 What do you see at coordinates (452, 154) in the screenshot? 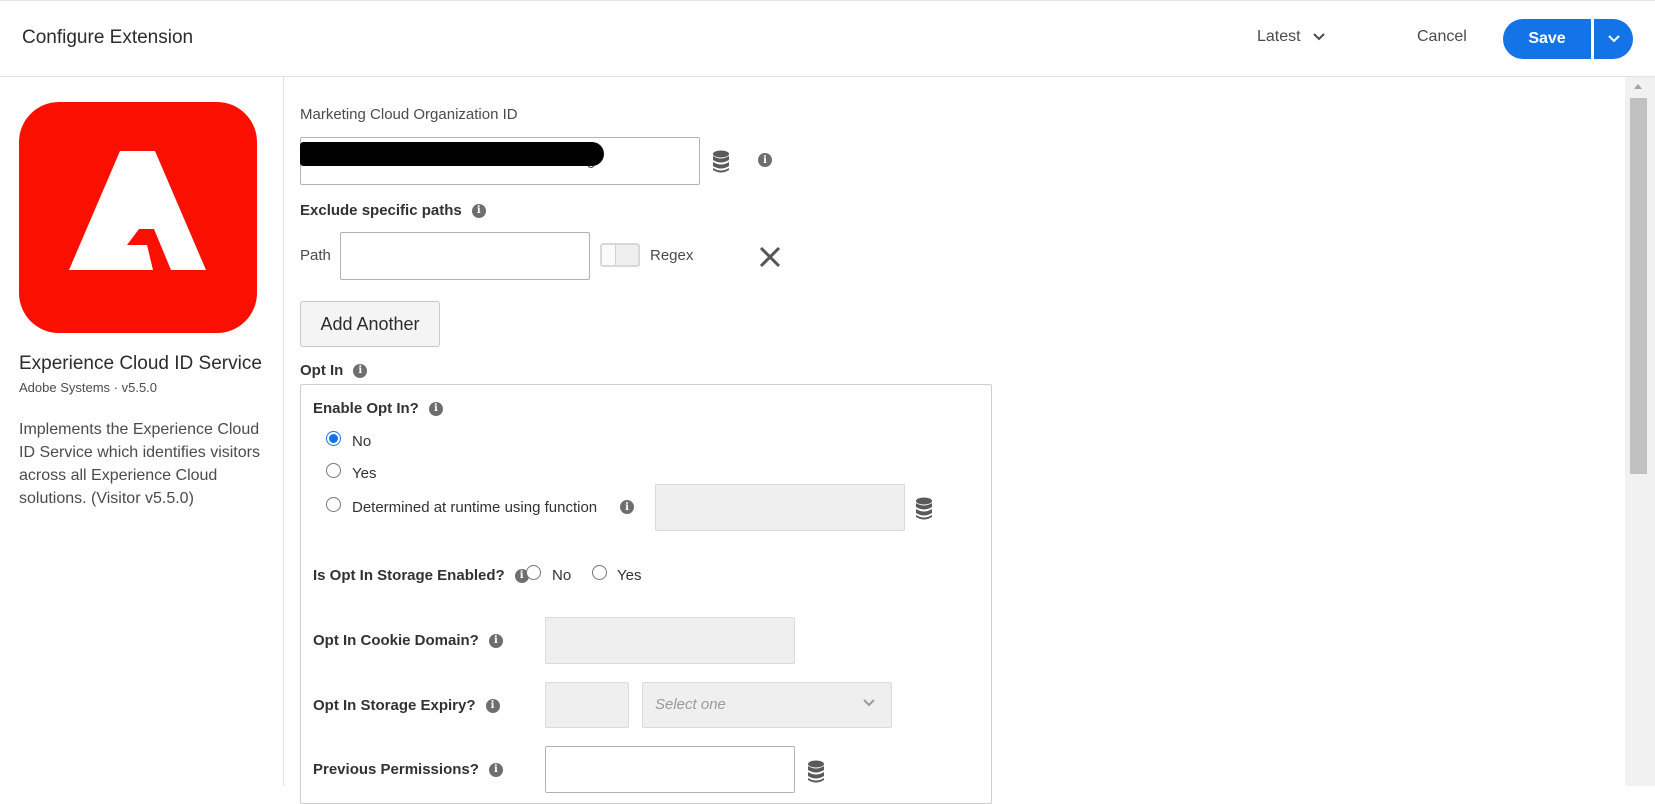
I see `redacted-org-id` at bounding box center [452, 154].